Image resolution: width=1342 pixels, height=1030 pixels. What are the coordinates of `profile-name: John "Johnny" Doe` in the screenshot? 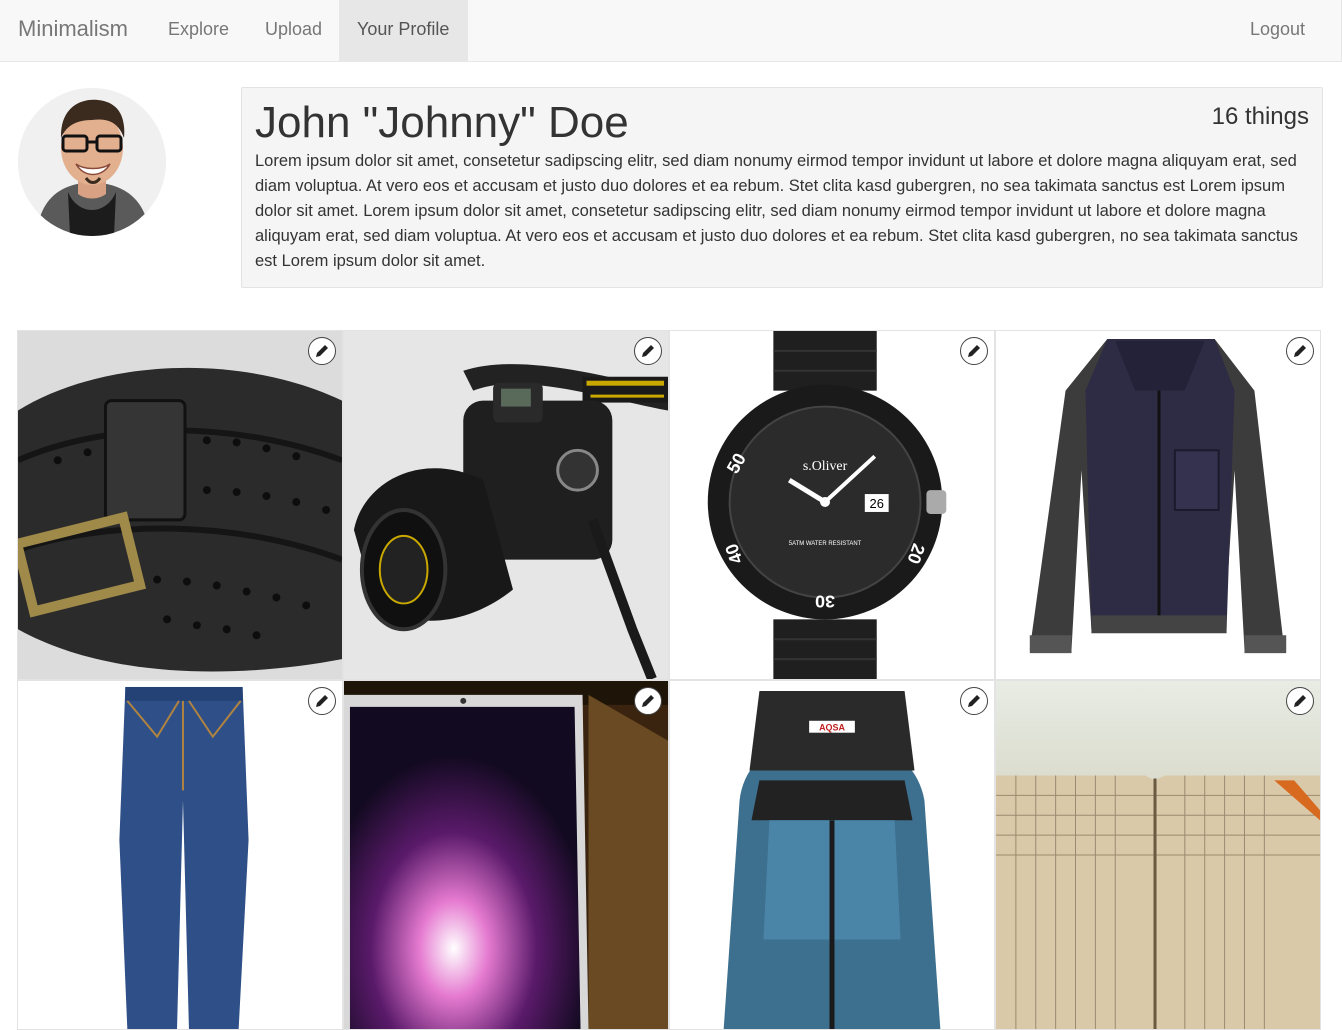 It's located at (442, 122).